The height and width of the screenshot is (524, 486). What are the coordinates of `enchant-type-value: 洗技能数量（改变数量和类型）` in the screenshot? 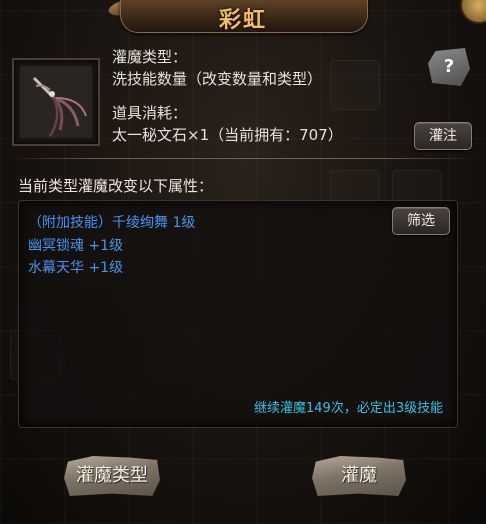 It's located at (217, 79).